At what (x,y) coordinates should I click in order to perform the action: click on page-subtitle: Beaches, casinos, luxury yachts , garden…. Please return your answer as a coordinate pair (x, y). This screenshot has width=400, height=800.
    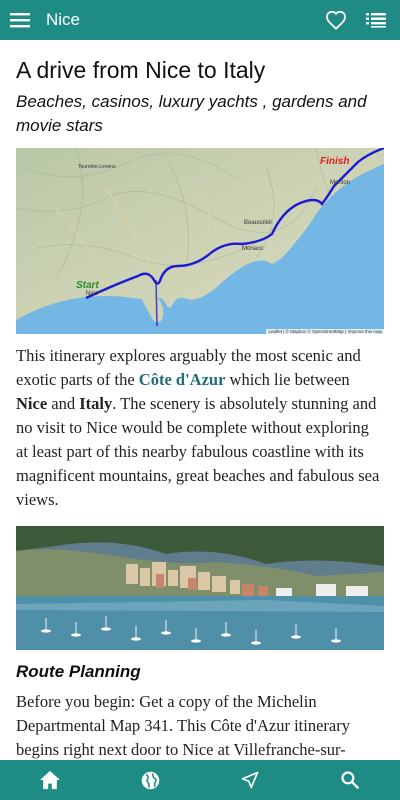
    Looking at the image, I should click on (191, 113).